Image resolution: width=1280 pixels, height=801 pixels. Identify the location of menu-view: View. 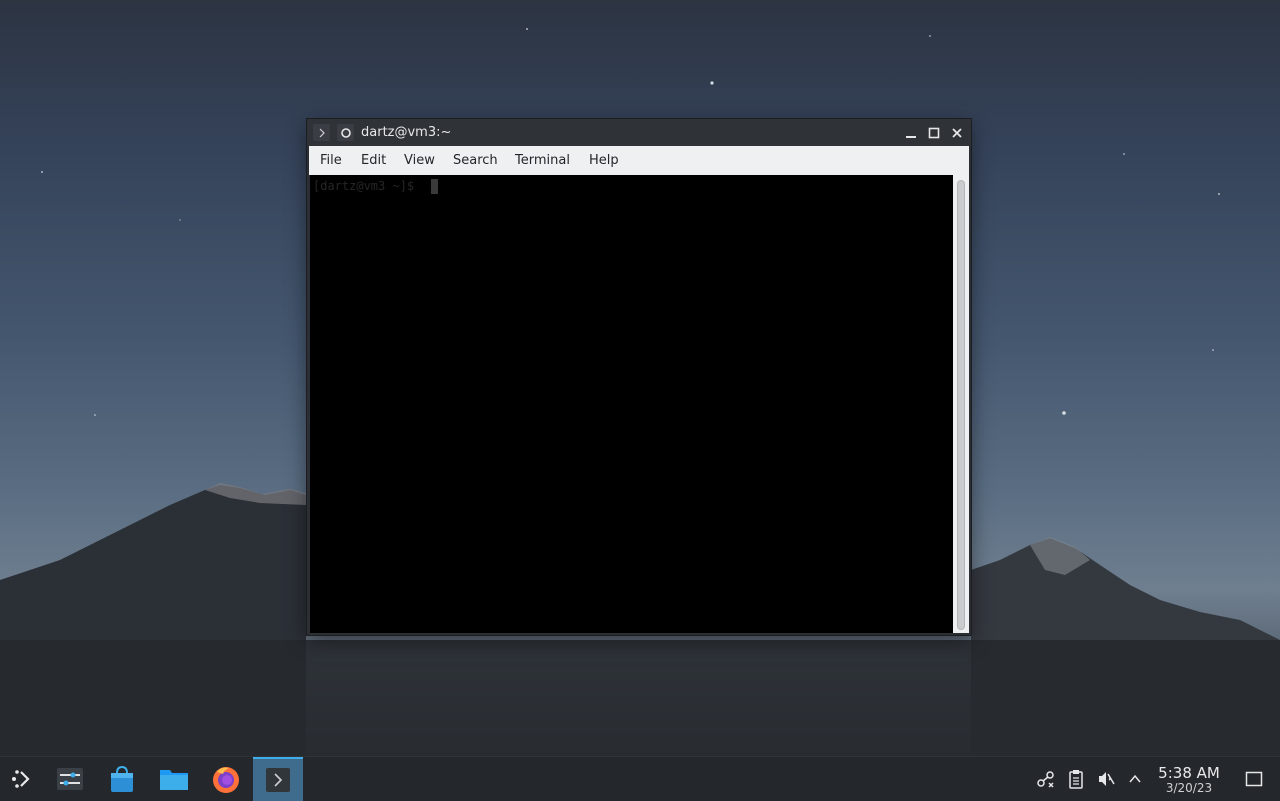
(419, 160).